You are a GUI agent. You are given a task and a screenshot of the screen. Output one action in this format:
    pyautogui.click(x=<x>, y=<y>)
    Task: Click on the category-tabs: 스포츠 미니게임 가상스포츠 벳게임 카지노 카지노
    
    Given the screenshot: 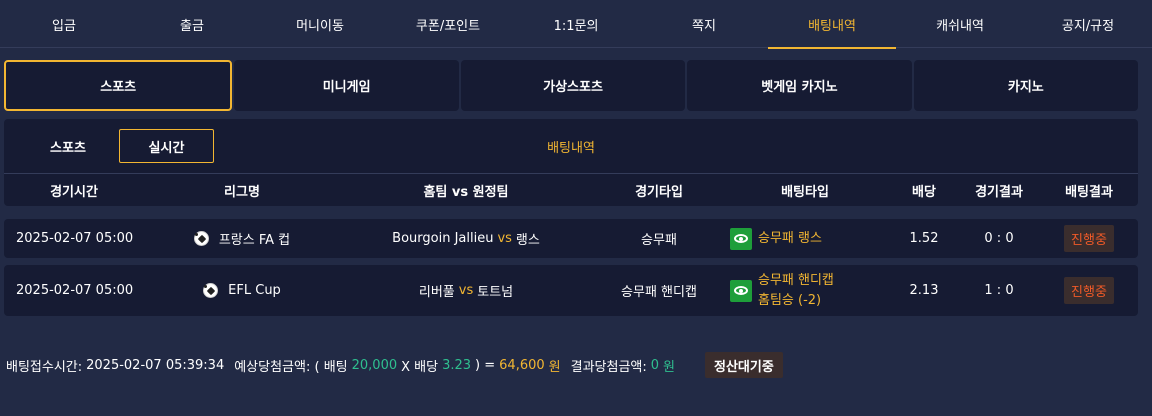 What is the action you would take?
    pyautogui.click(x=571, y=85)
    